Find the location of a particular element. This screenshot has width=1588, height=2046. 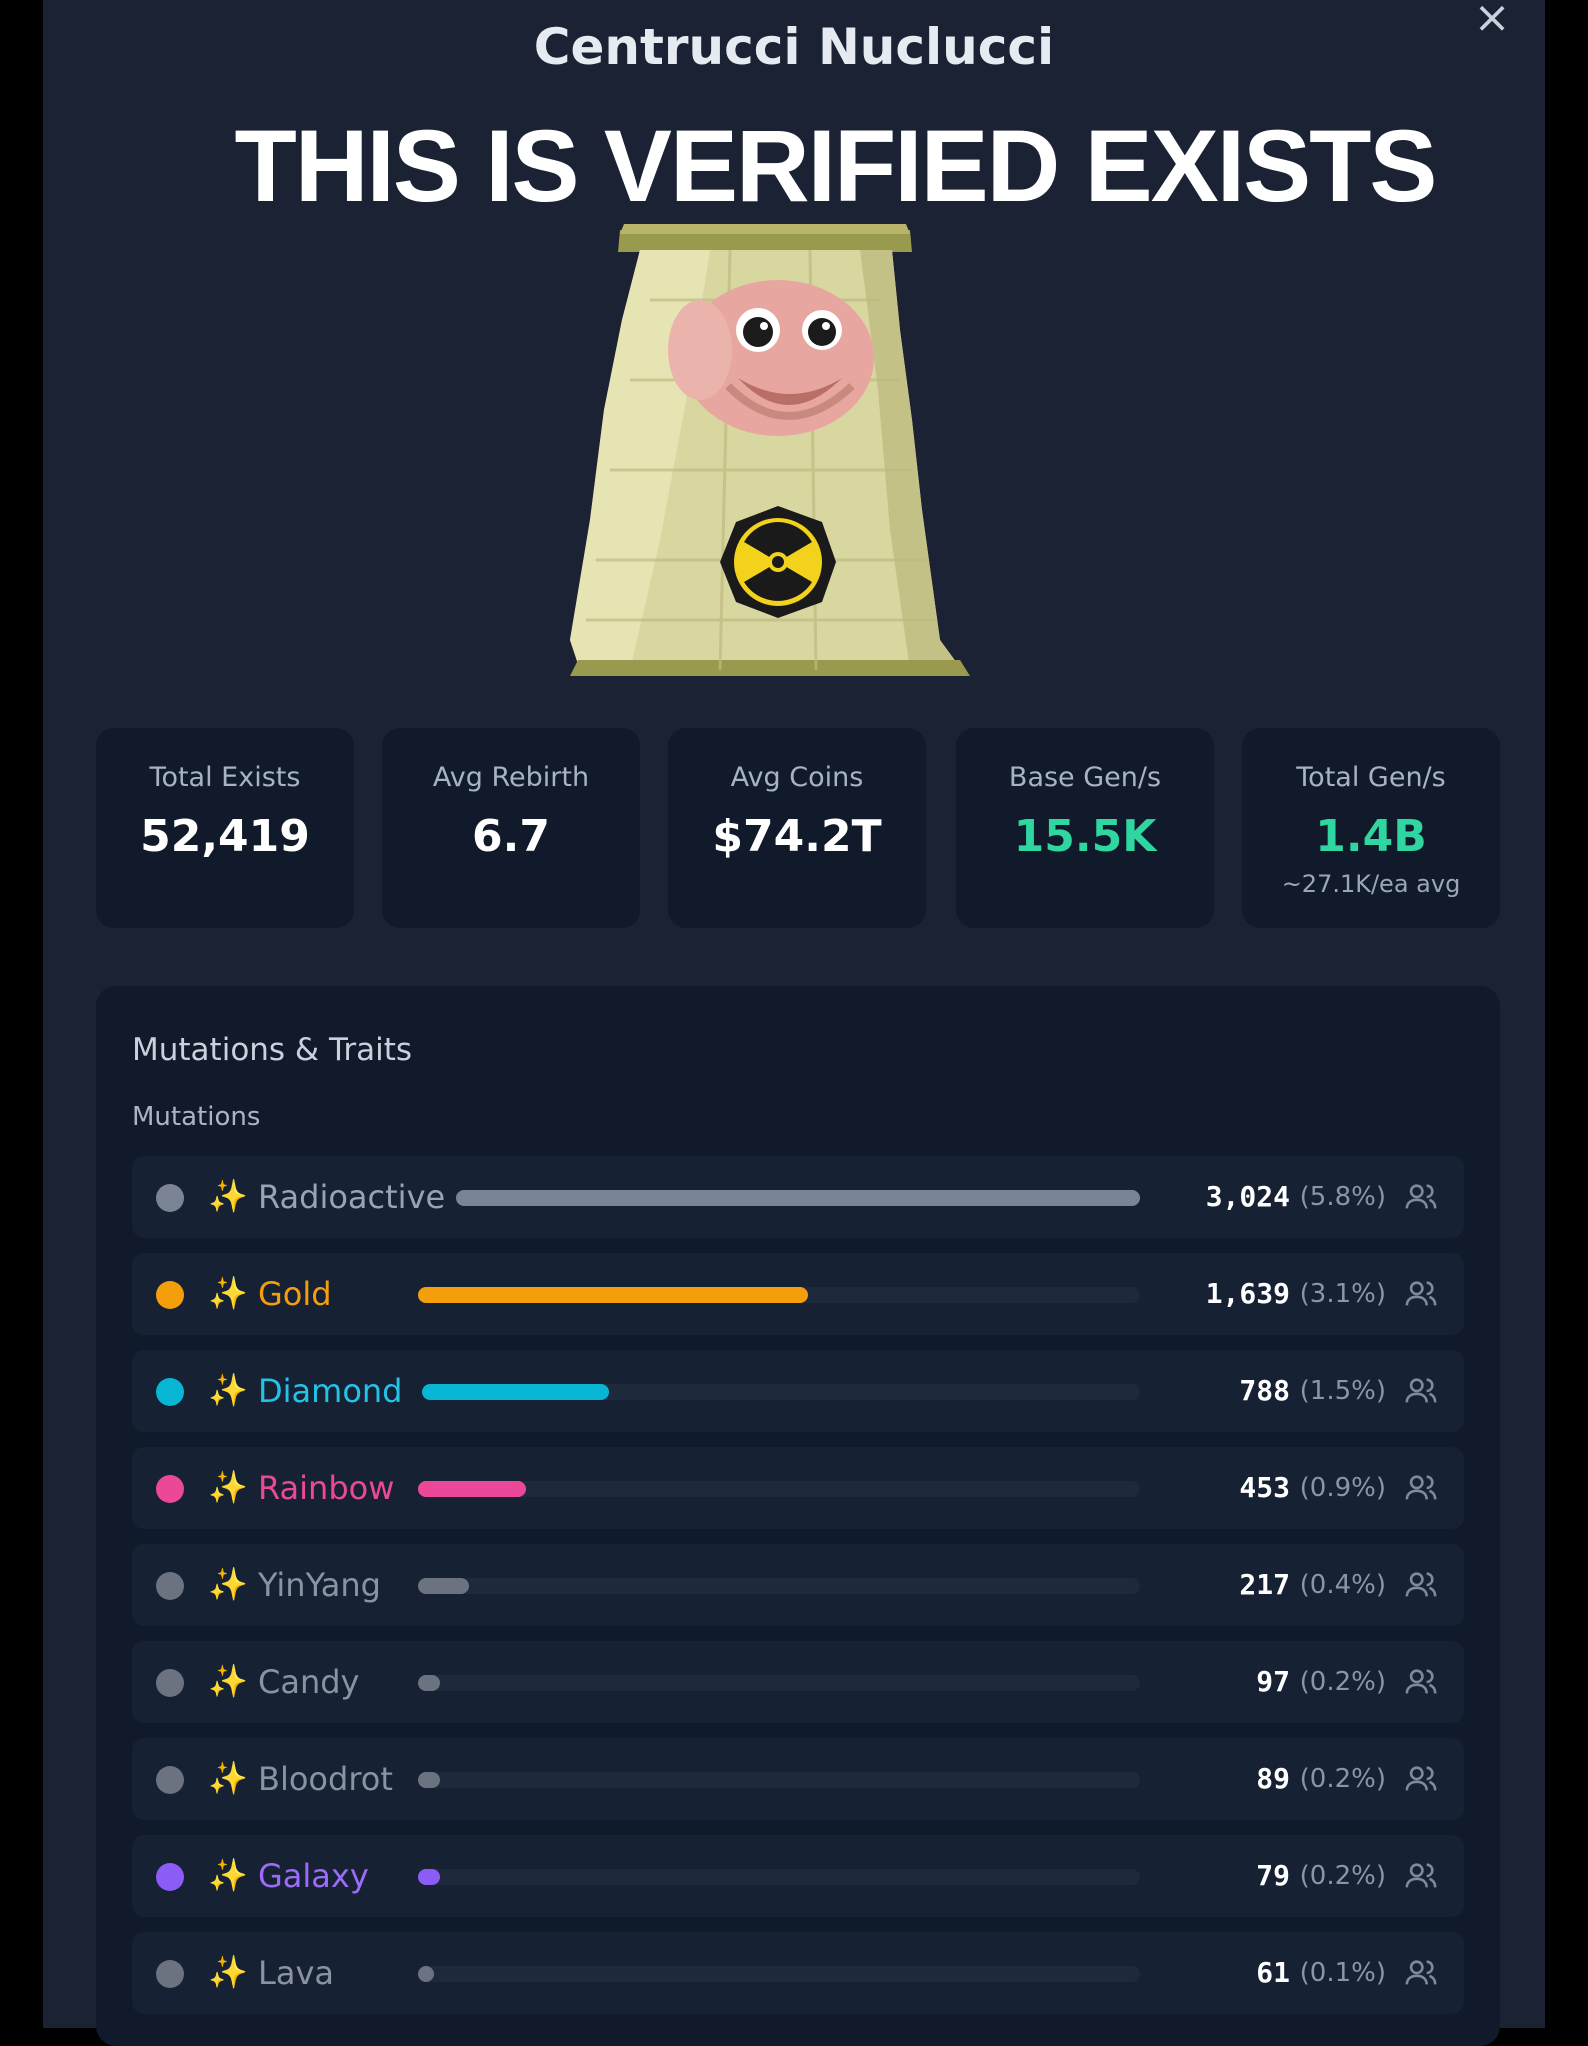

section-subtitle: Mutations is located at coordinates (196, 1117).